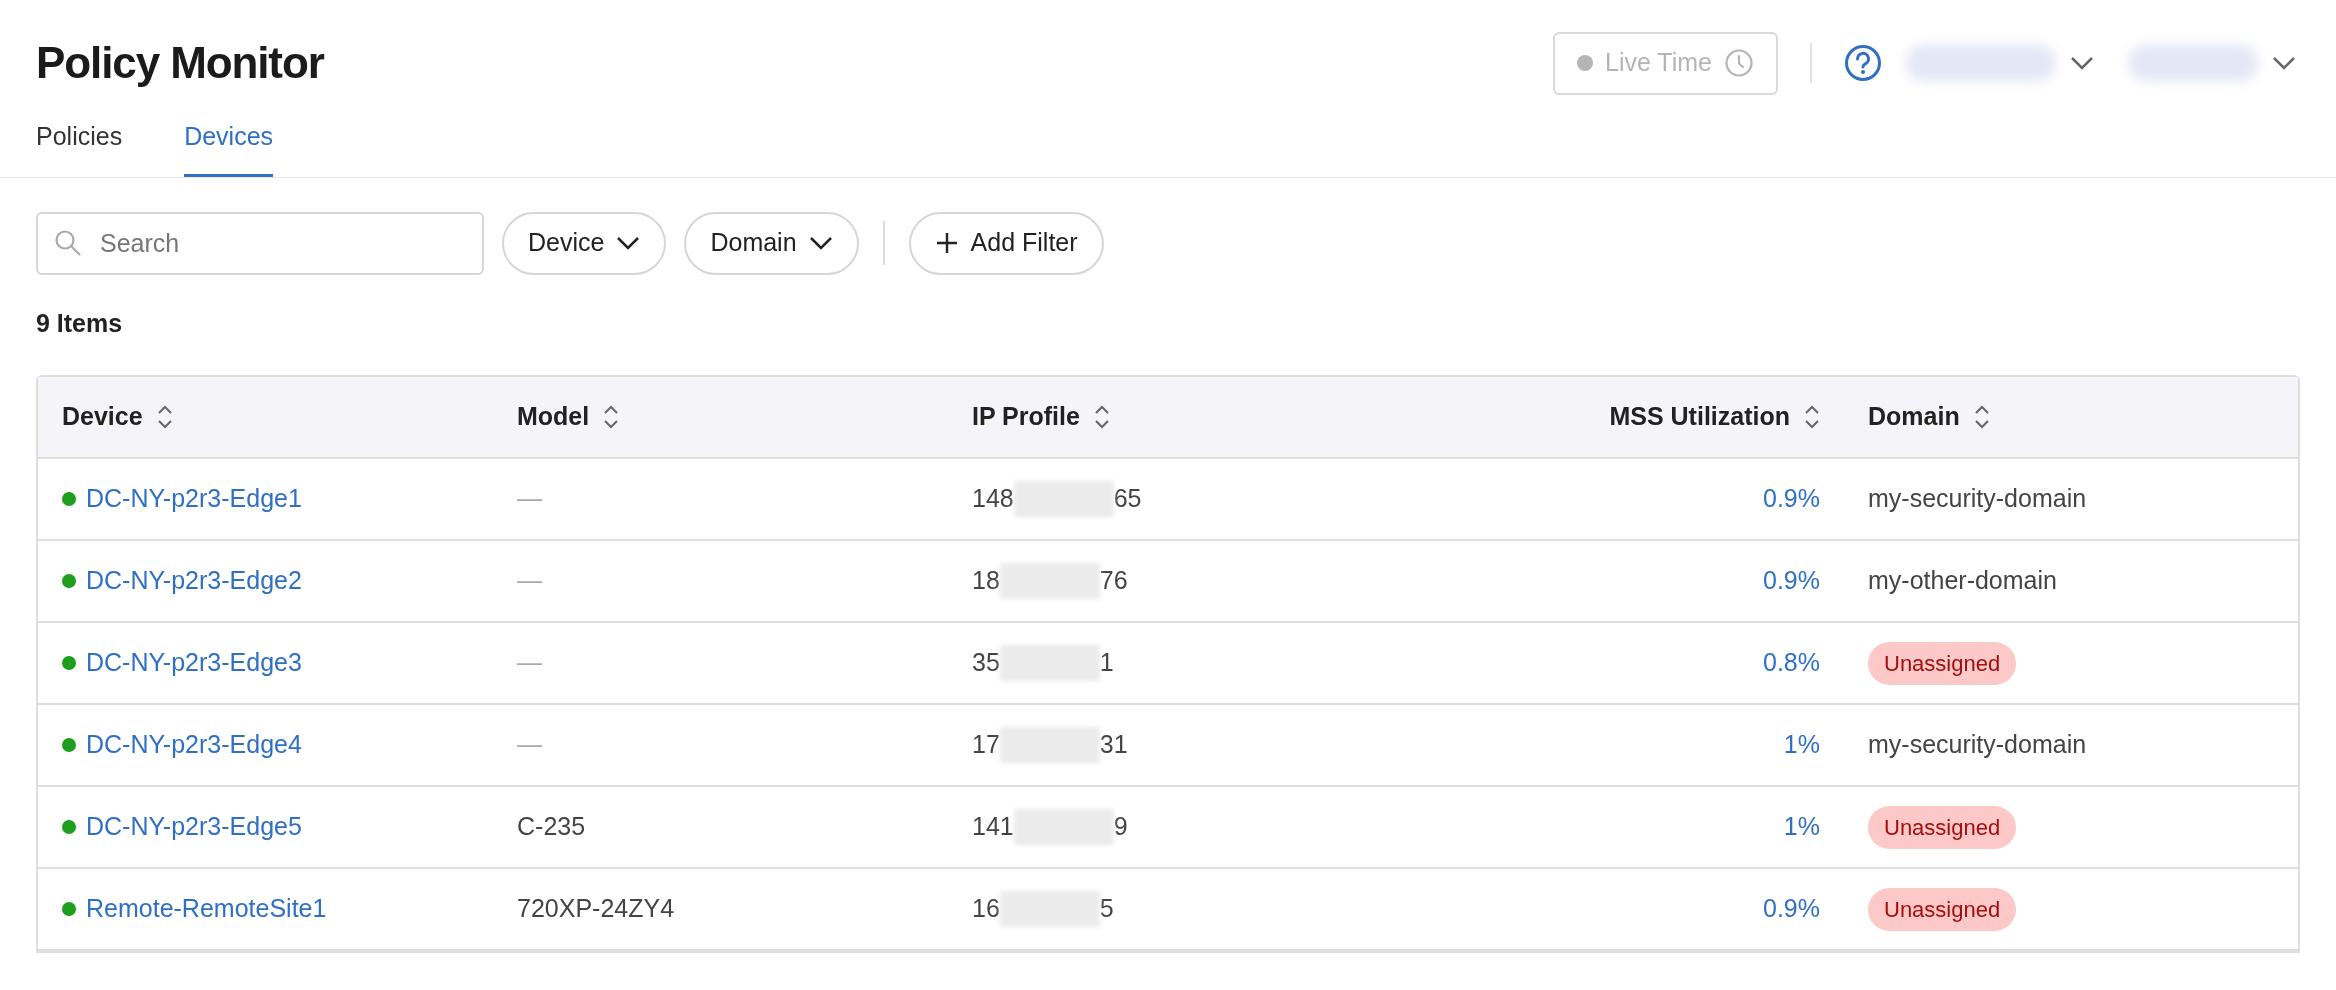 The width and height of the screenshot is (2336, 990). I want to click on table-cell-text: 65, so click(1127, 499).